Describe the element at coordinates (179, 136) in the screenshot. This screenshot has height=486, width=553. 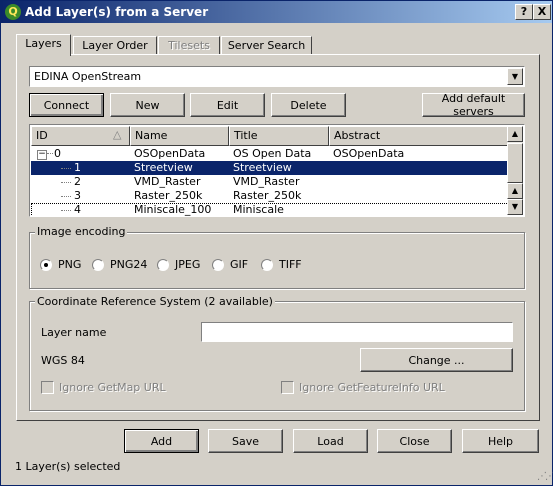
I see `column-header-name: Name` at that location.